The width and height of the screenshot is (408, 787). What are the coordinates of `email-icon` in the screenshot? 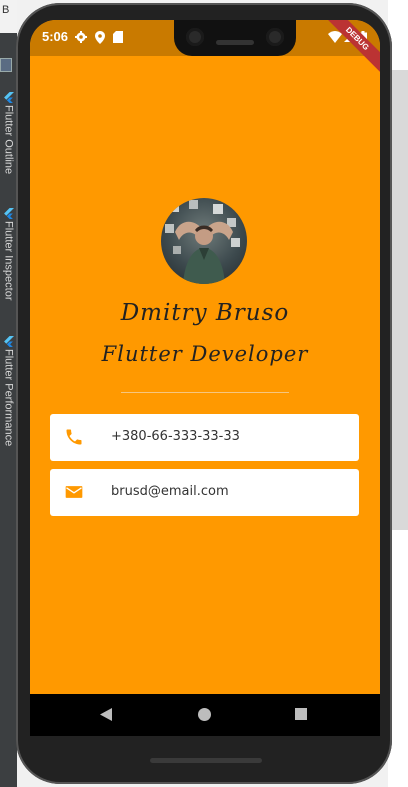 It's located at (74, 492).